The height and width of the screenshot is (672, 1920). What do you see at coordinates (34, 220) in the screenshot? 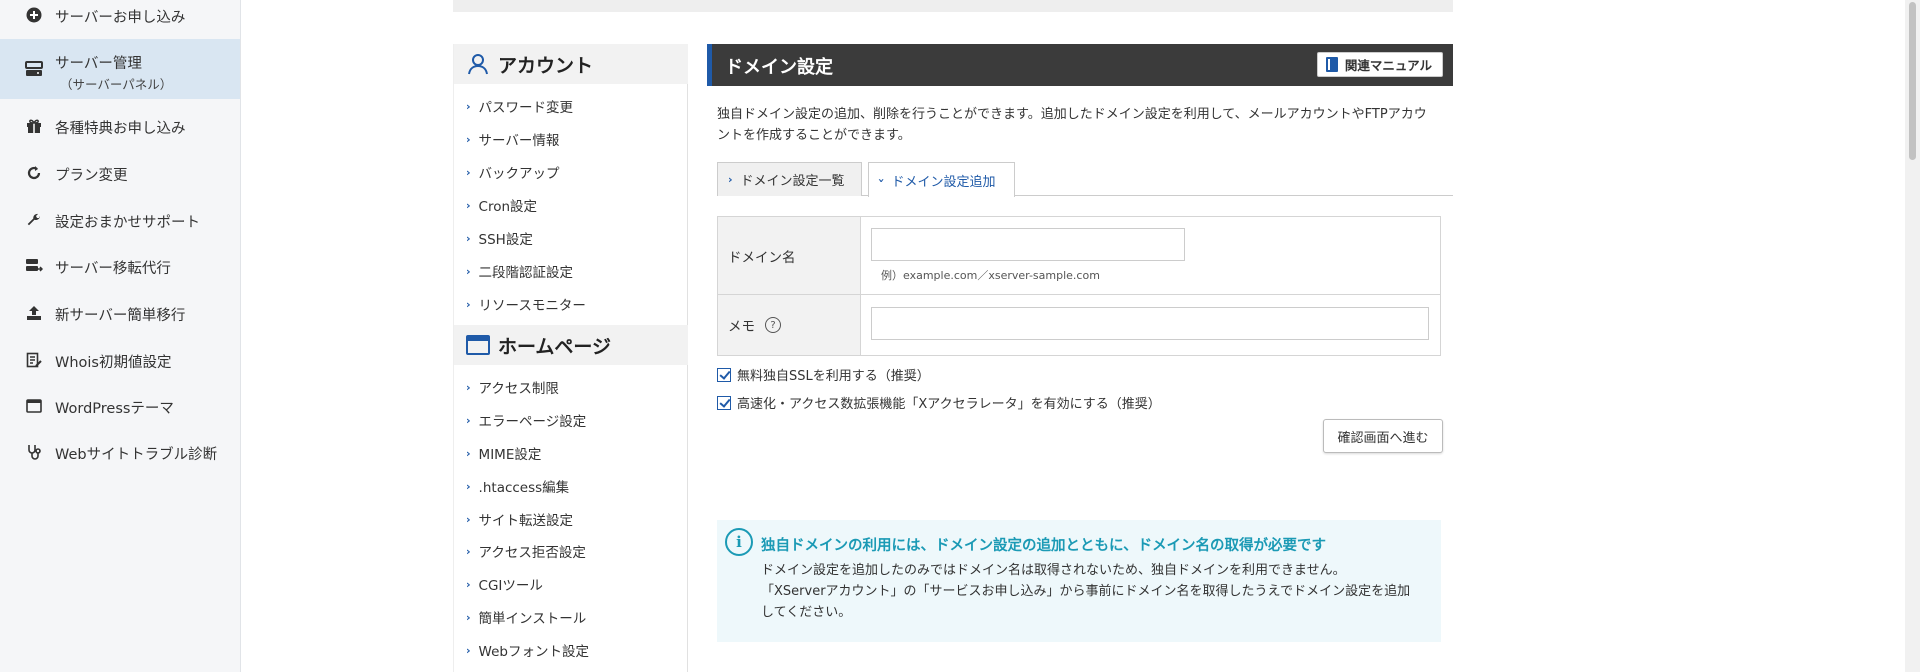
I see `wrench-icon` at bounding box center [34, 220].